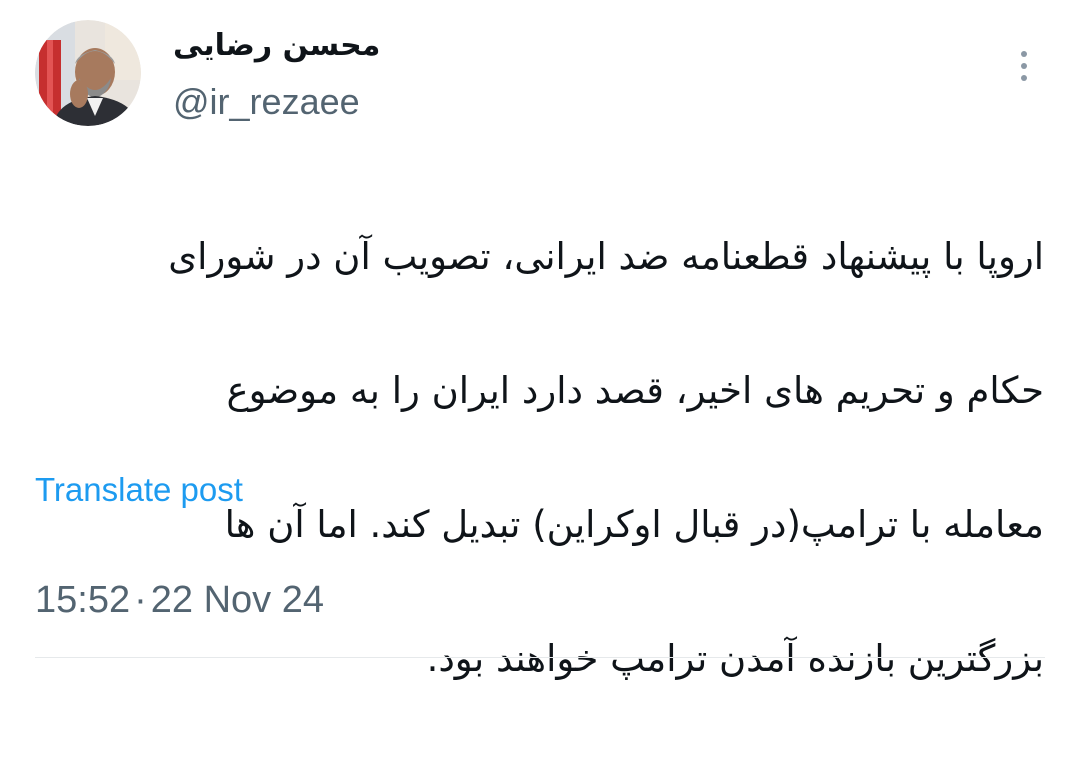 This screenshot has width=1080, height=759. Describe the element at coordinates (276, 46) in the screenshot. I see `author-display-name: محسن رضایی` at that location.